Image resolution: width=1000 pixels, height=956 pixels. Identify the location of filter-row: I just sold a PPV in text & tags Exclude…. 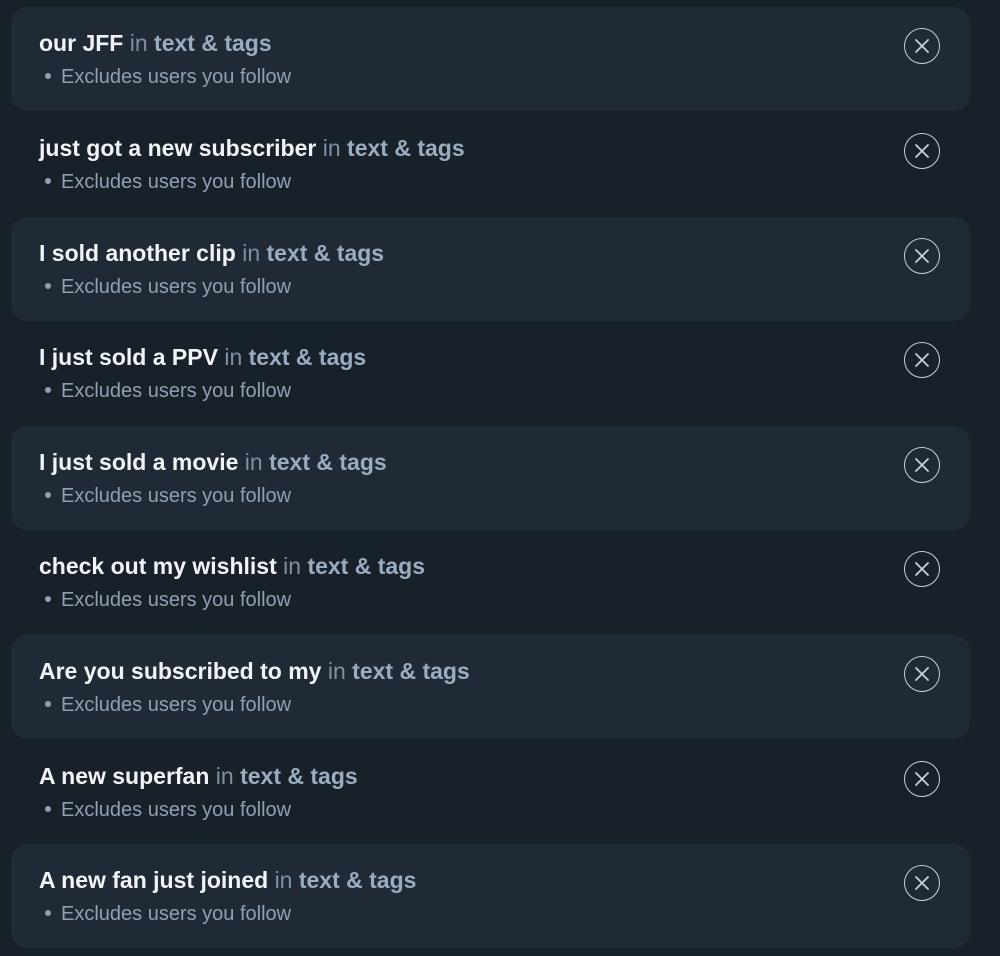
(490, 373).